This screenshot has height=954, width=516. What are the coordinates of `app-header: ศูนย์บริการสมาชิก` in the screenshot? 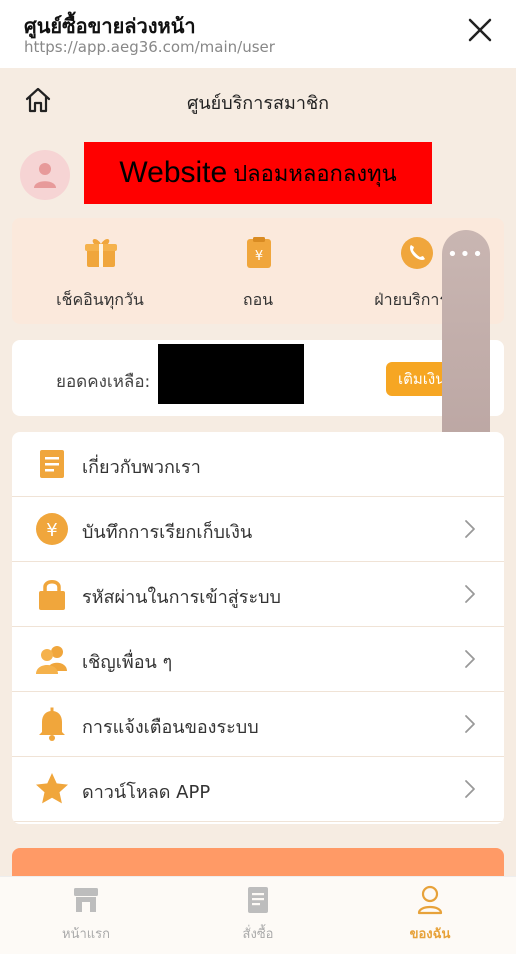 It's located at (258, 100).